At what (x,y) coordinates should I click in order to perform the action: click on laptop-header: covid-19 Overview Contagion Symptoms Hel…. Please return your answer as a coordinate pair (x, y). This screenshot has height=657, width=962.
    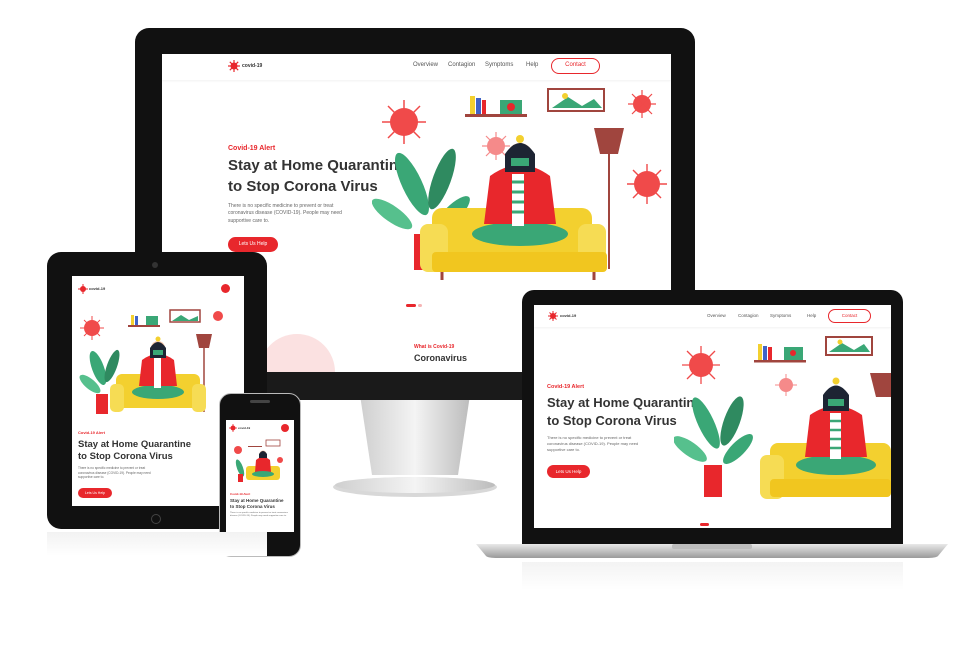
    Looking at the image, I should click on (712, 316).